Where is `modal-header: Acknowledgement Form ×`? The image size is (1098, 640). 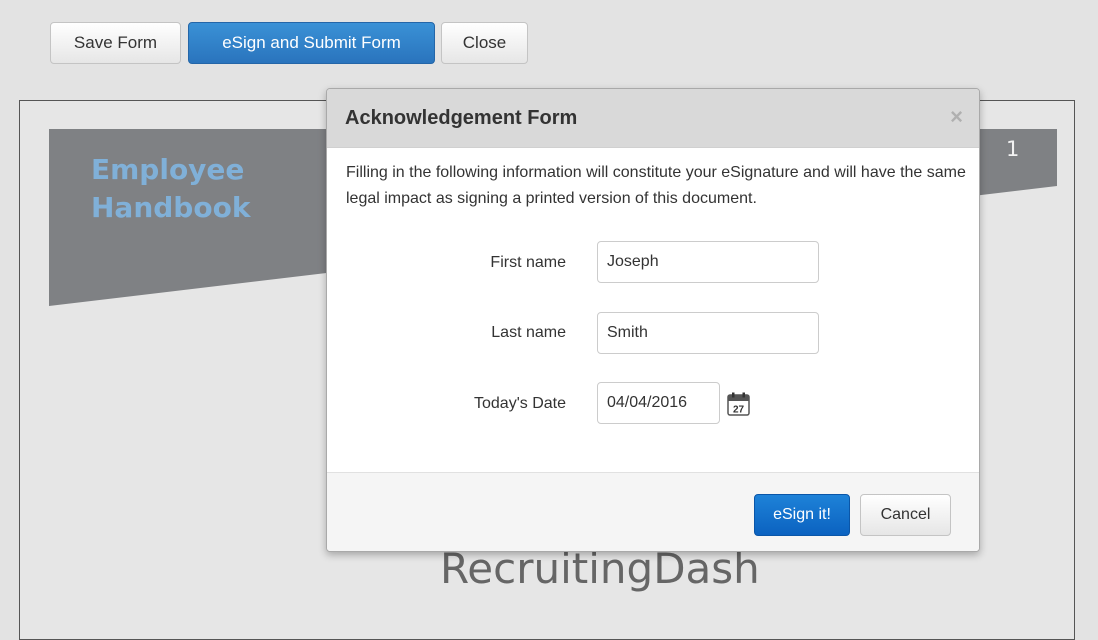
modal-header: Acknowledgement Form × is located at coordinates (653, 118).